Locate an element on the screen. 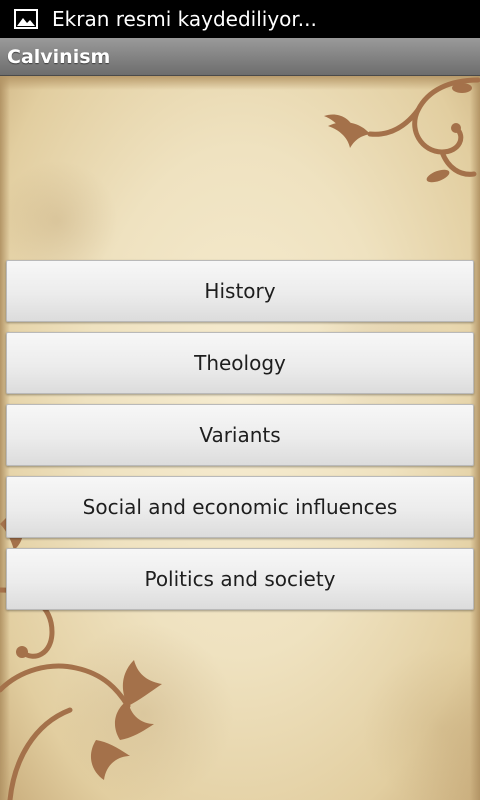 The height and width of the screenshot is (800, 480). image-icon is located at coordinates (26, 19).